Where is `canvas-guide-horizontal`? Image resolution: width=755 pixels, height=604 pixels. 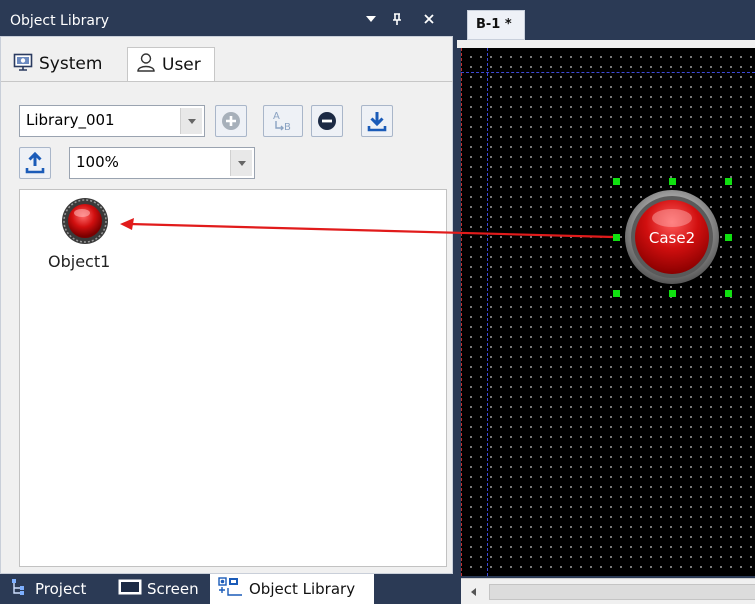
canvas-guide-horizontal is located at coordinates (608, 72).